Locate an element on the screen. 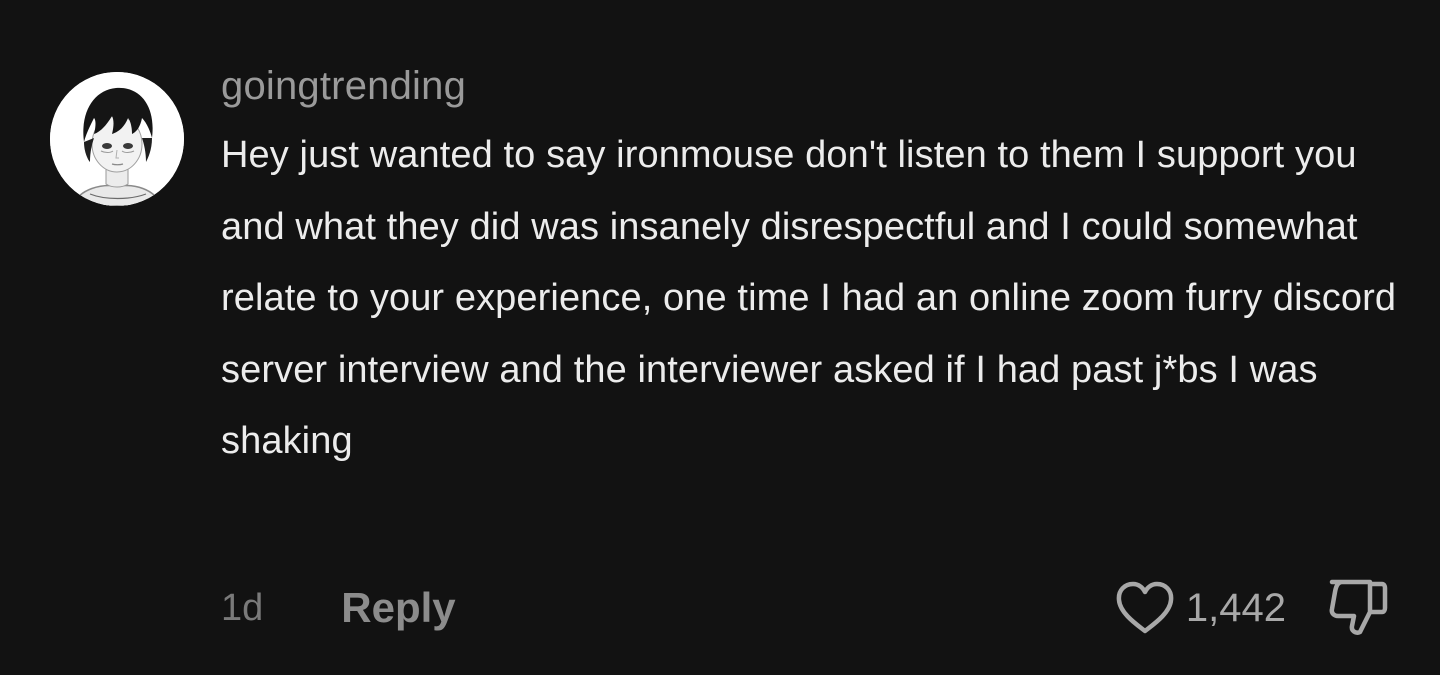 This screenshot has width=1440, height=675. comment-actions: 1,442 is located at coordinates (1252, 608).